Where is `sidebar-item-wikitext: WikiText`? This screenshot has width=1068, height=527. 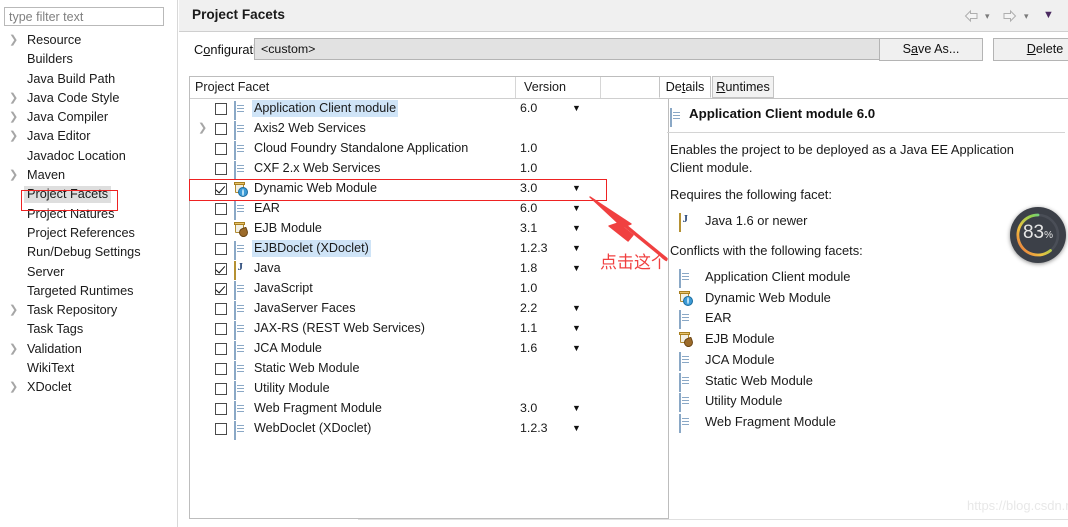 sidebar-item-wikitext: WikiText is located at coordinates (89, 368).